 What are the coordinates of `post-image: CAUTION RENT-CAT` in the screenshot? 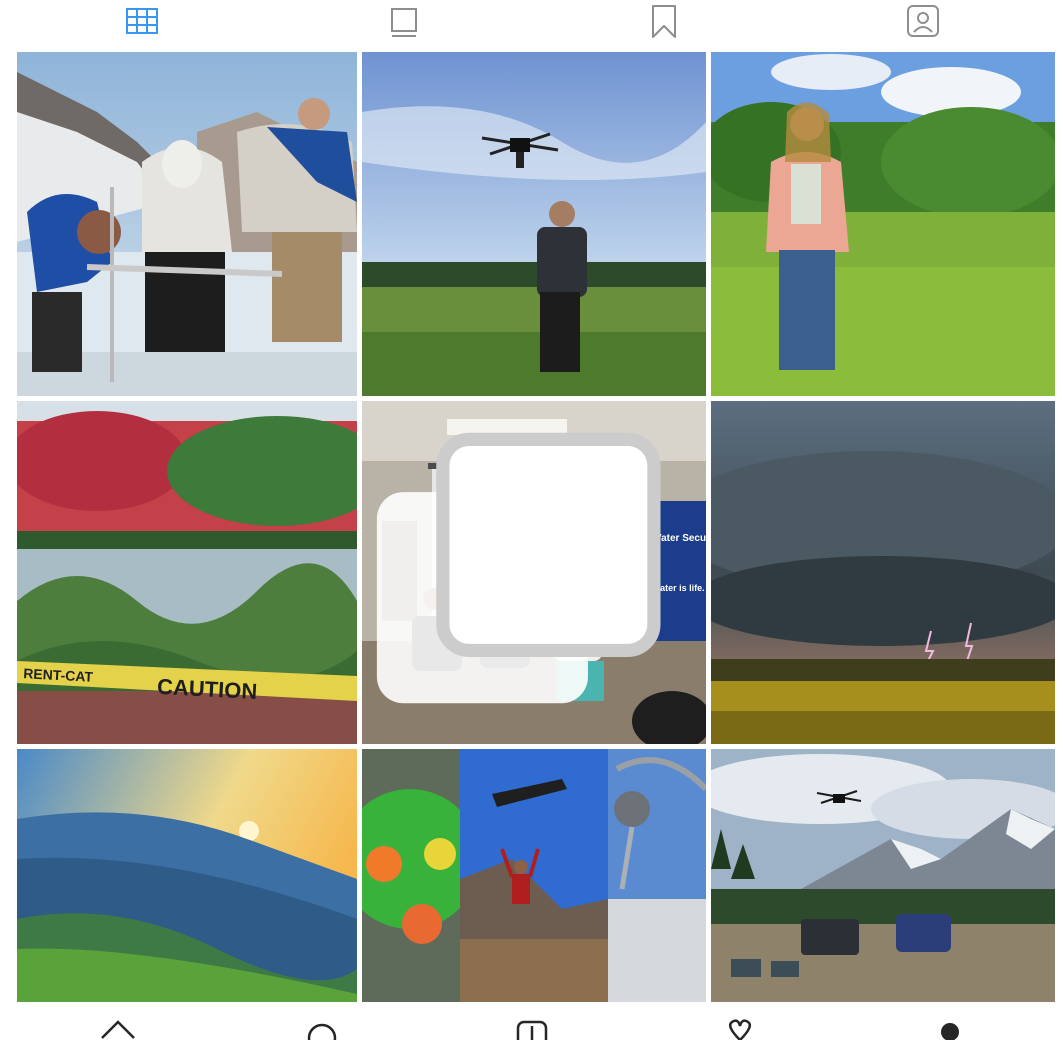 It's located at (187, 572).